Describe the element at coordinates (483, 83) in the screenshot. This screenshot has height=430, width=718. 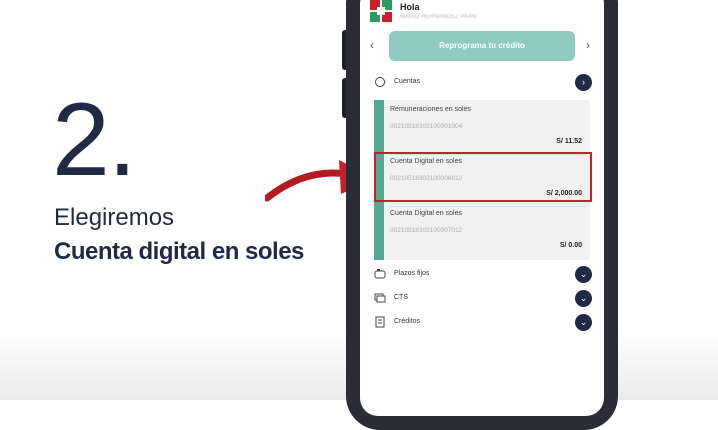
I see `section-cuentas: Cuentas ›` at that location.